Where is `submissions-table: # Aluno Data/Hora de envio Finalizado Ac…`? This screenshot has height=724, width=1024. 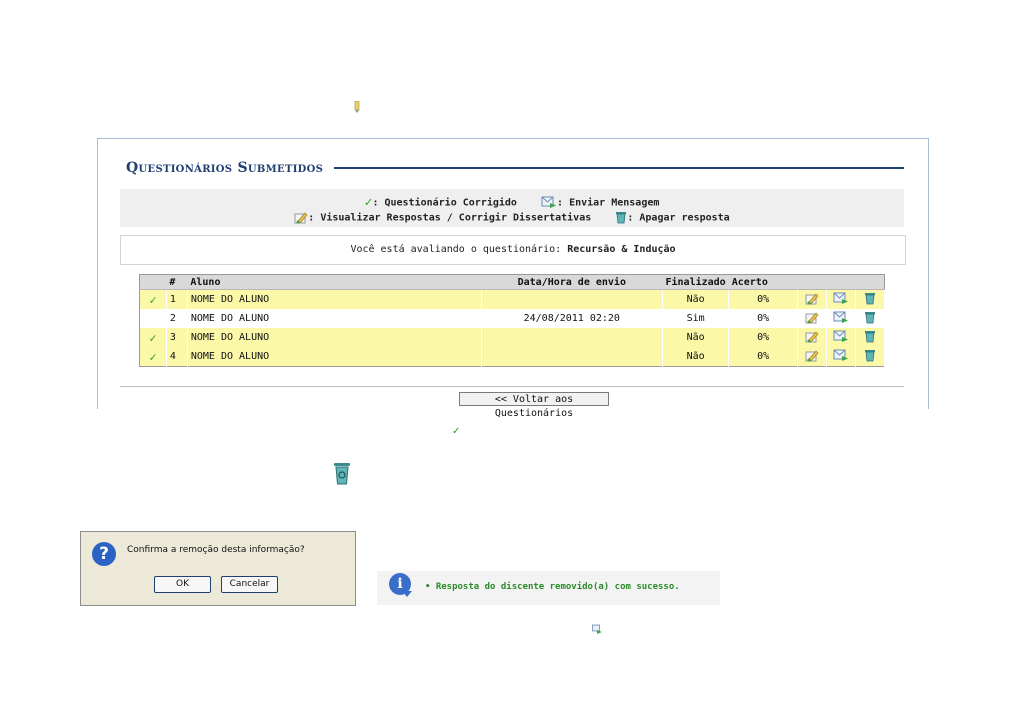 submissions-table: # Aluno Data/Hora de envio Finalizado Ac… is located at coordinates (512, 320).